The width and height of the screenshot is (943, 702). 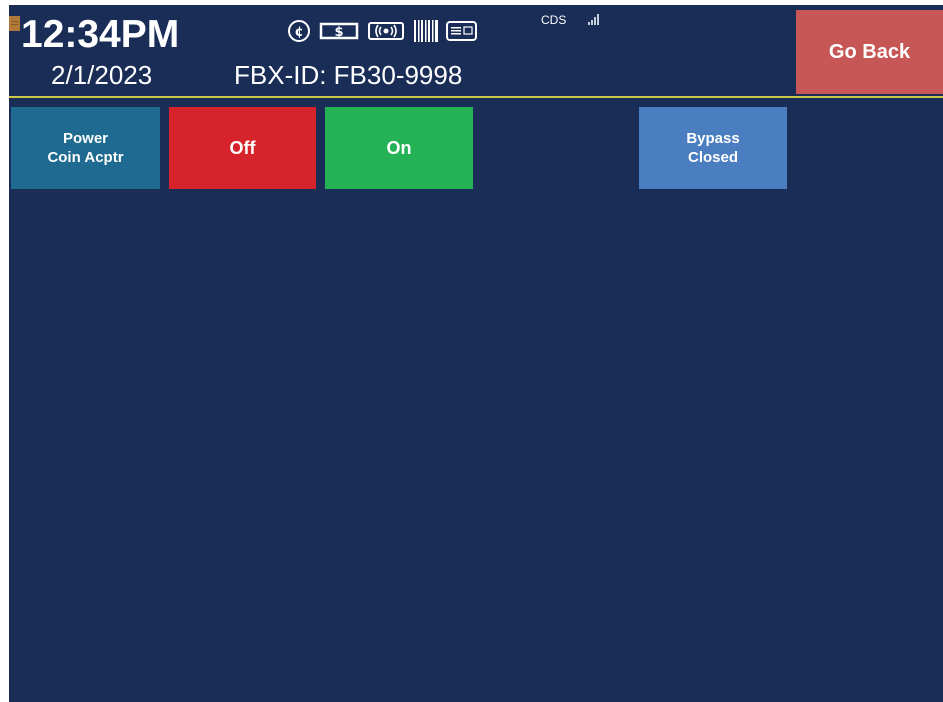 What do you see at coordinates (595, 19) in the screenshot?
I see `signal-strength-icon` at bounding box center [595, 19].